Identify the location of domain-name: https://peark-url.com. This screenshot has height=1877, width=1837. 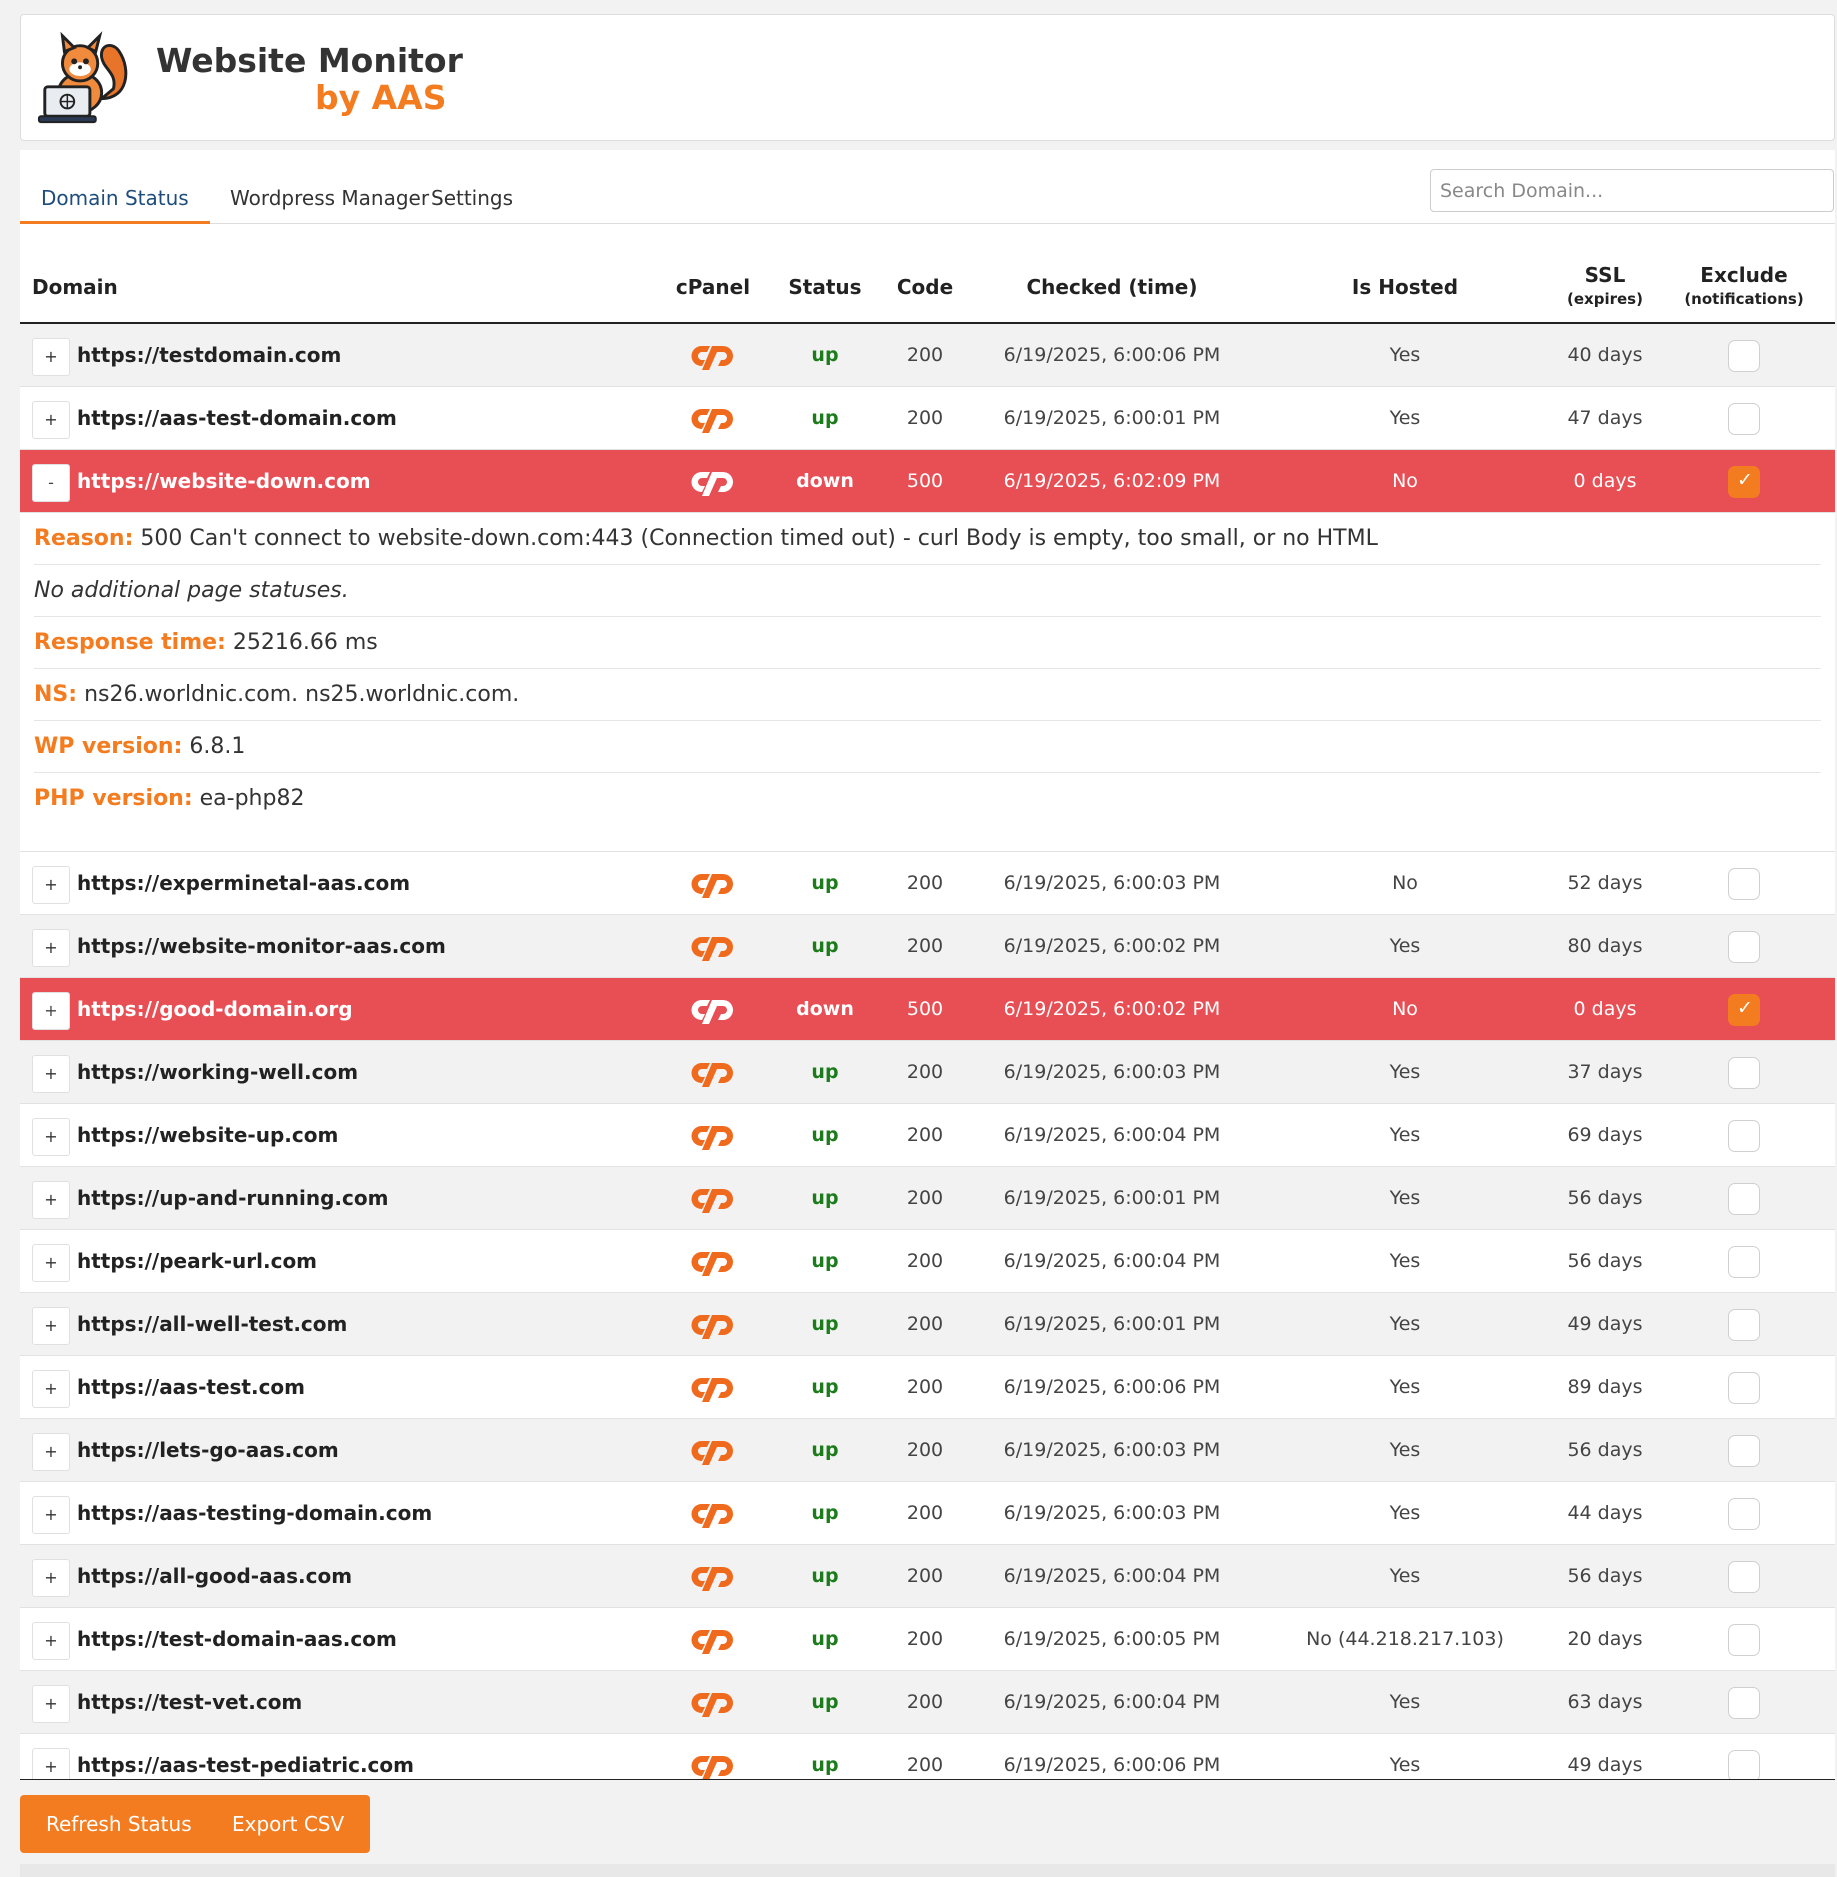
(197, 1261).